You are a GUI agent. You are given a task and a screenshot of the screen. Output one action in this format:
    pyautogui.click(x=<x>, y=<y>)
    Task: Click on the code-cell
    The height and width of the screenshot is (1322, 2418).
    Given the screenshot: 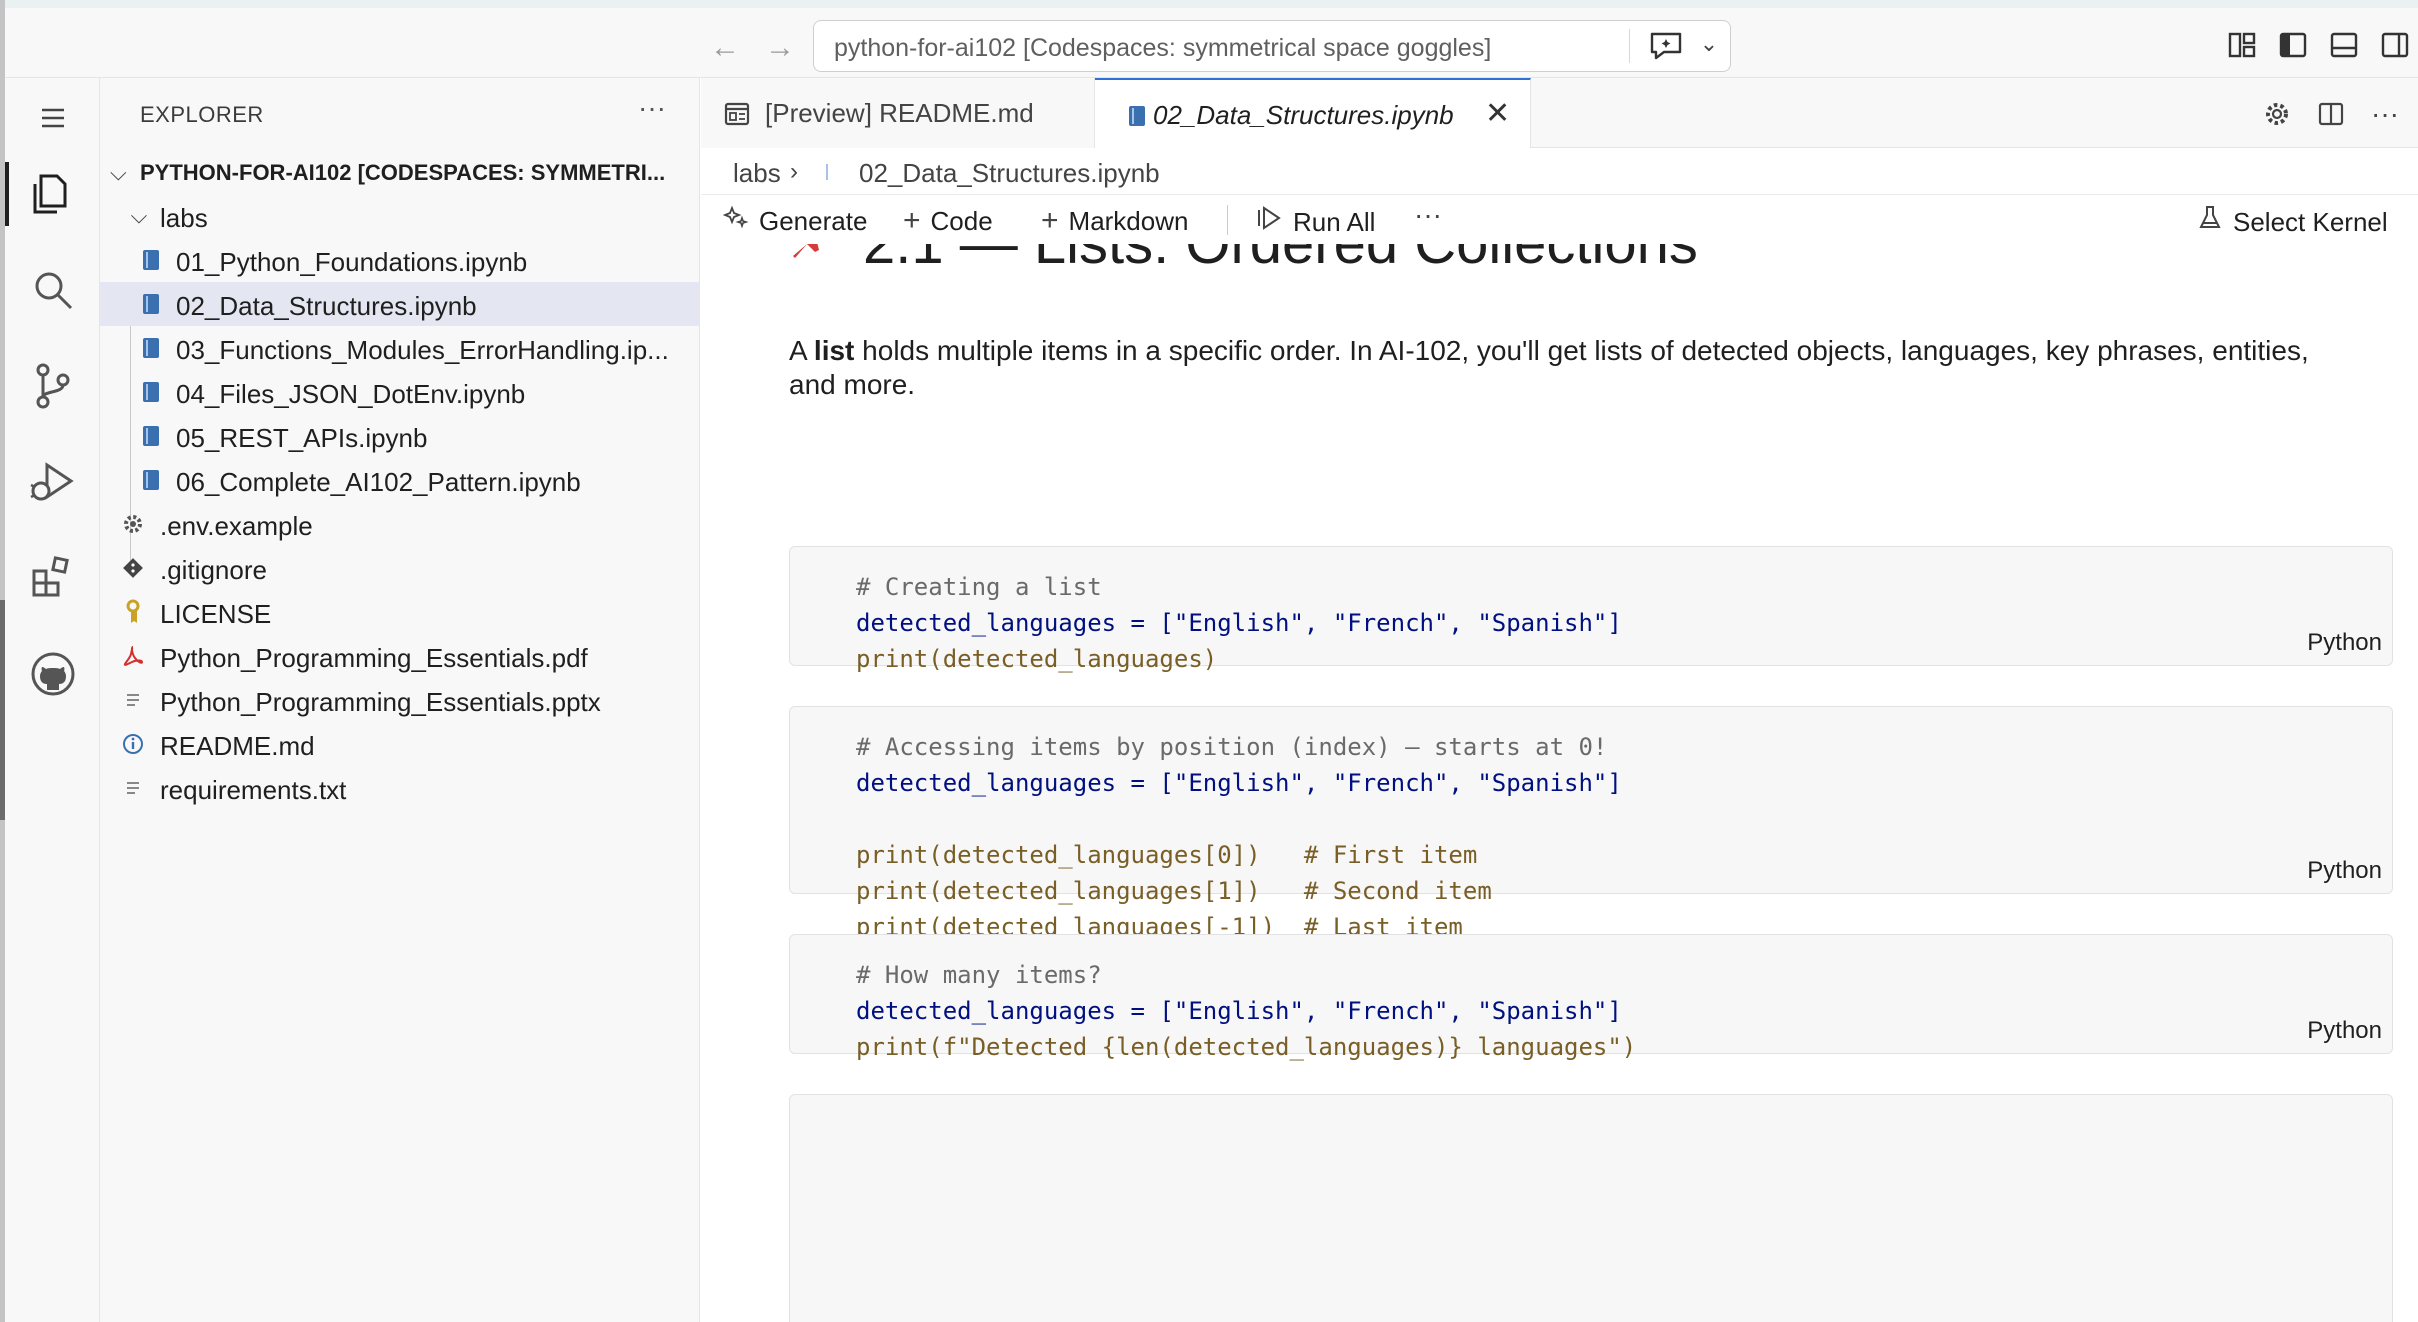 What is the action you would take?
    pyautogui.click(x=1591, y=1208)
    